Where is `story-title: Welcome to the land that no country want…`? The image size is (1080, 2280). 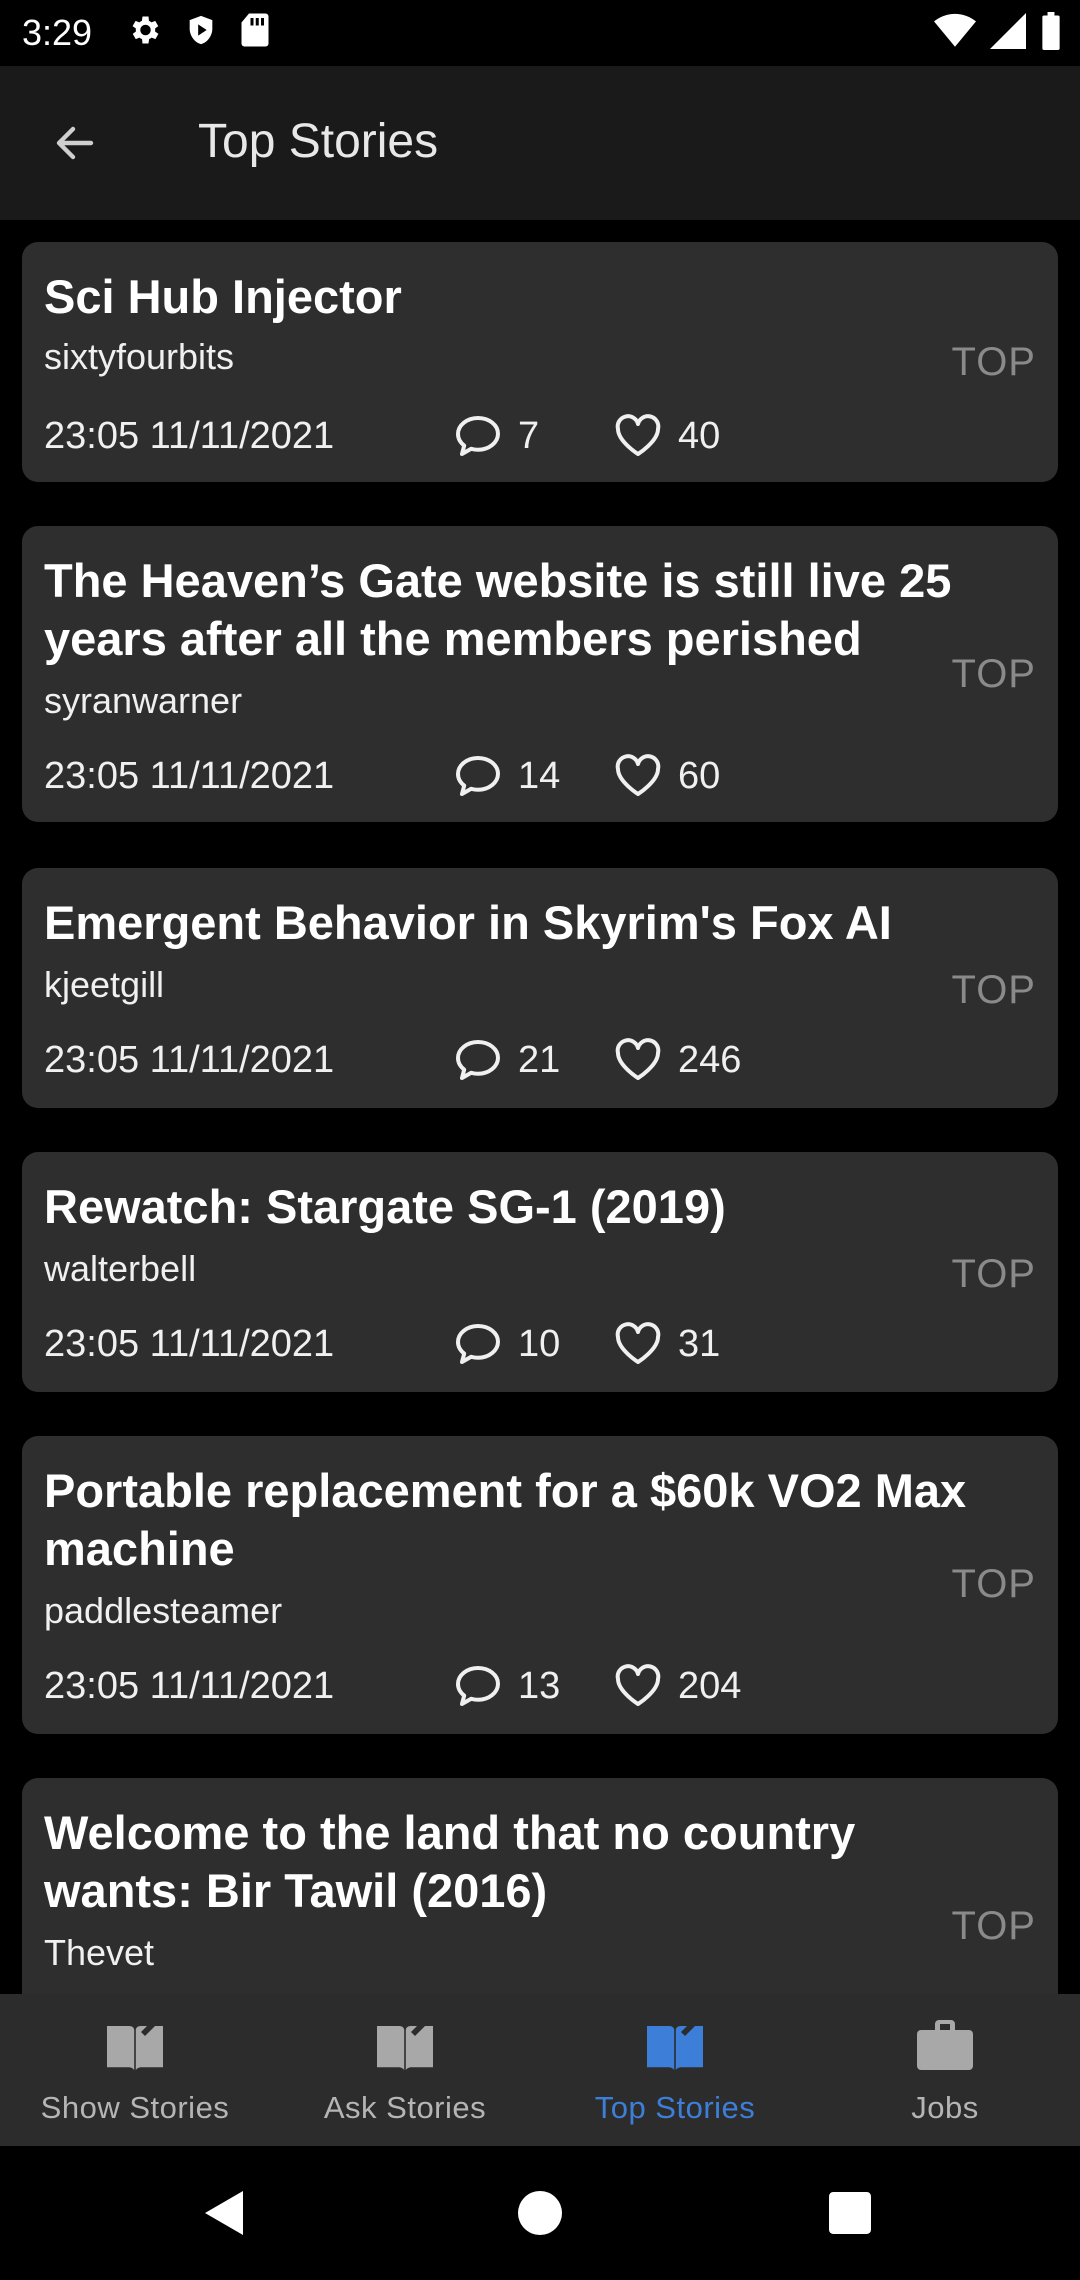 story-title: Welcome to the land that no country want… is located at coordinates (514, 1862).